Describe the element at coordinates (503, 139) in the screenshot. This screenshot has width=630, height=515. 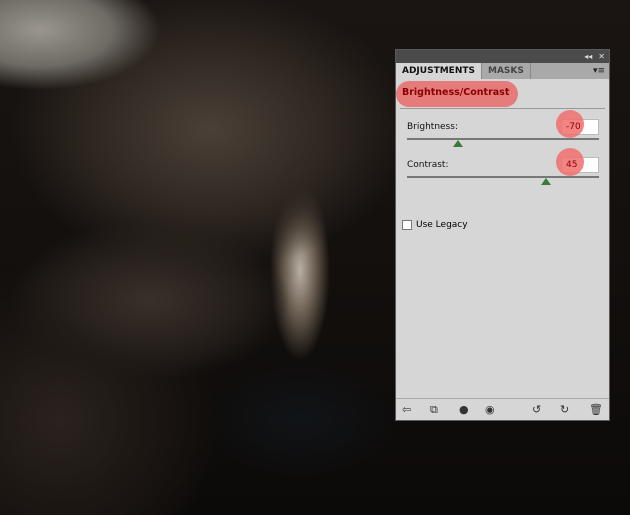
I see `brightness-slider-track` at that location.